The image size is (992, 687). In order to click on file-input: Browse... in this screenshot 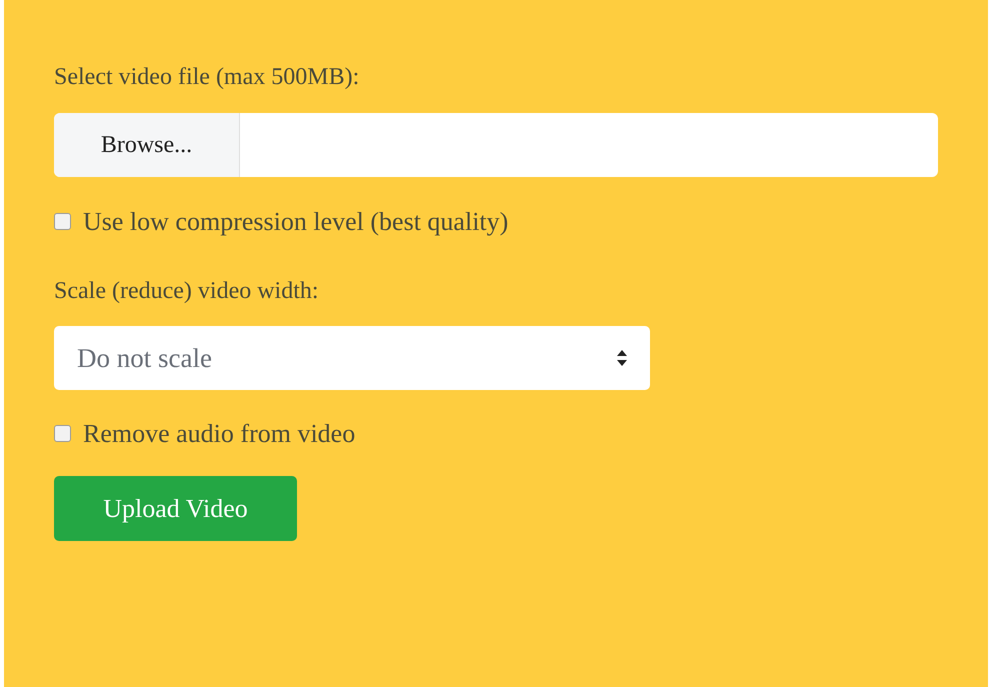, I will do `click(496, 145)`.